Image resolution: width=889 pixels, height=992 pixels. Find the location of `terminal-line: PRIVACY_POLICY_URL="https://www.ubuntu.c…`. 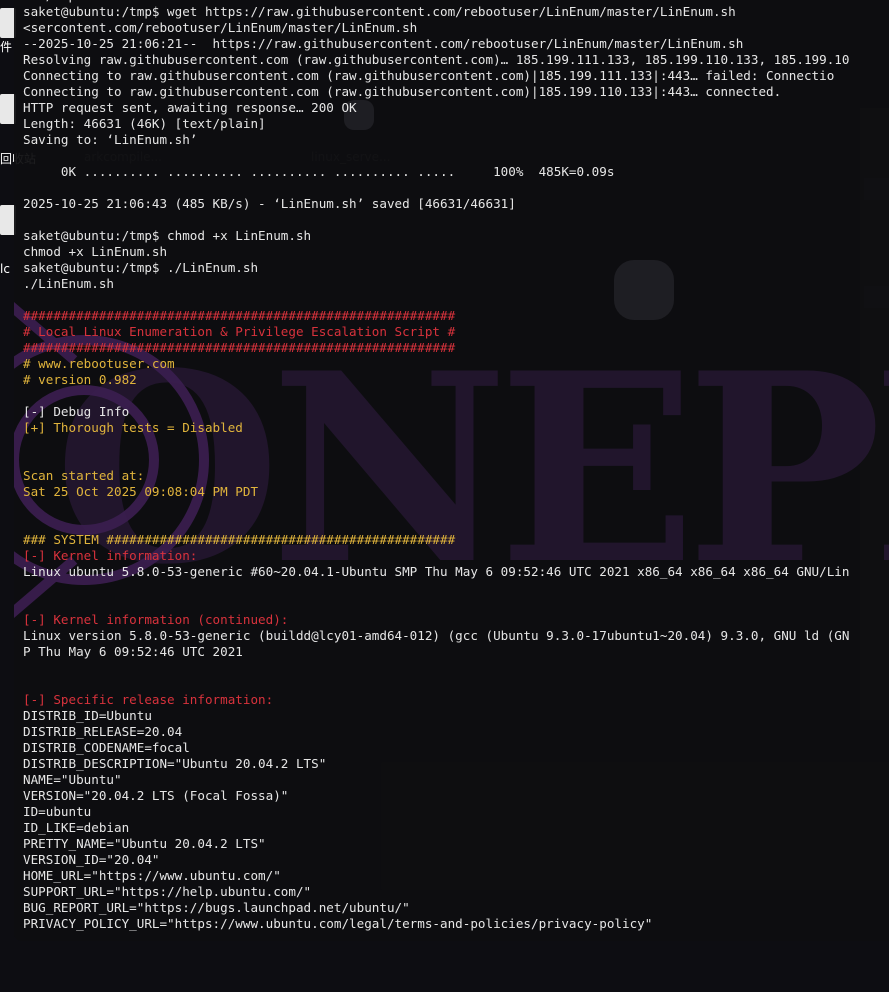

terminal-line: PRIVACY_POLICY_URL="https://www.ubuntu.c… is located at coordinates (338, 923).